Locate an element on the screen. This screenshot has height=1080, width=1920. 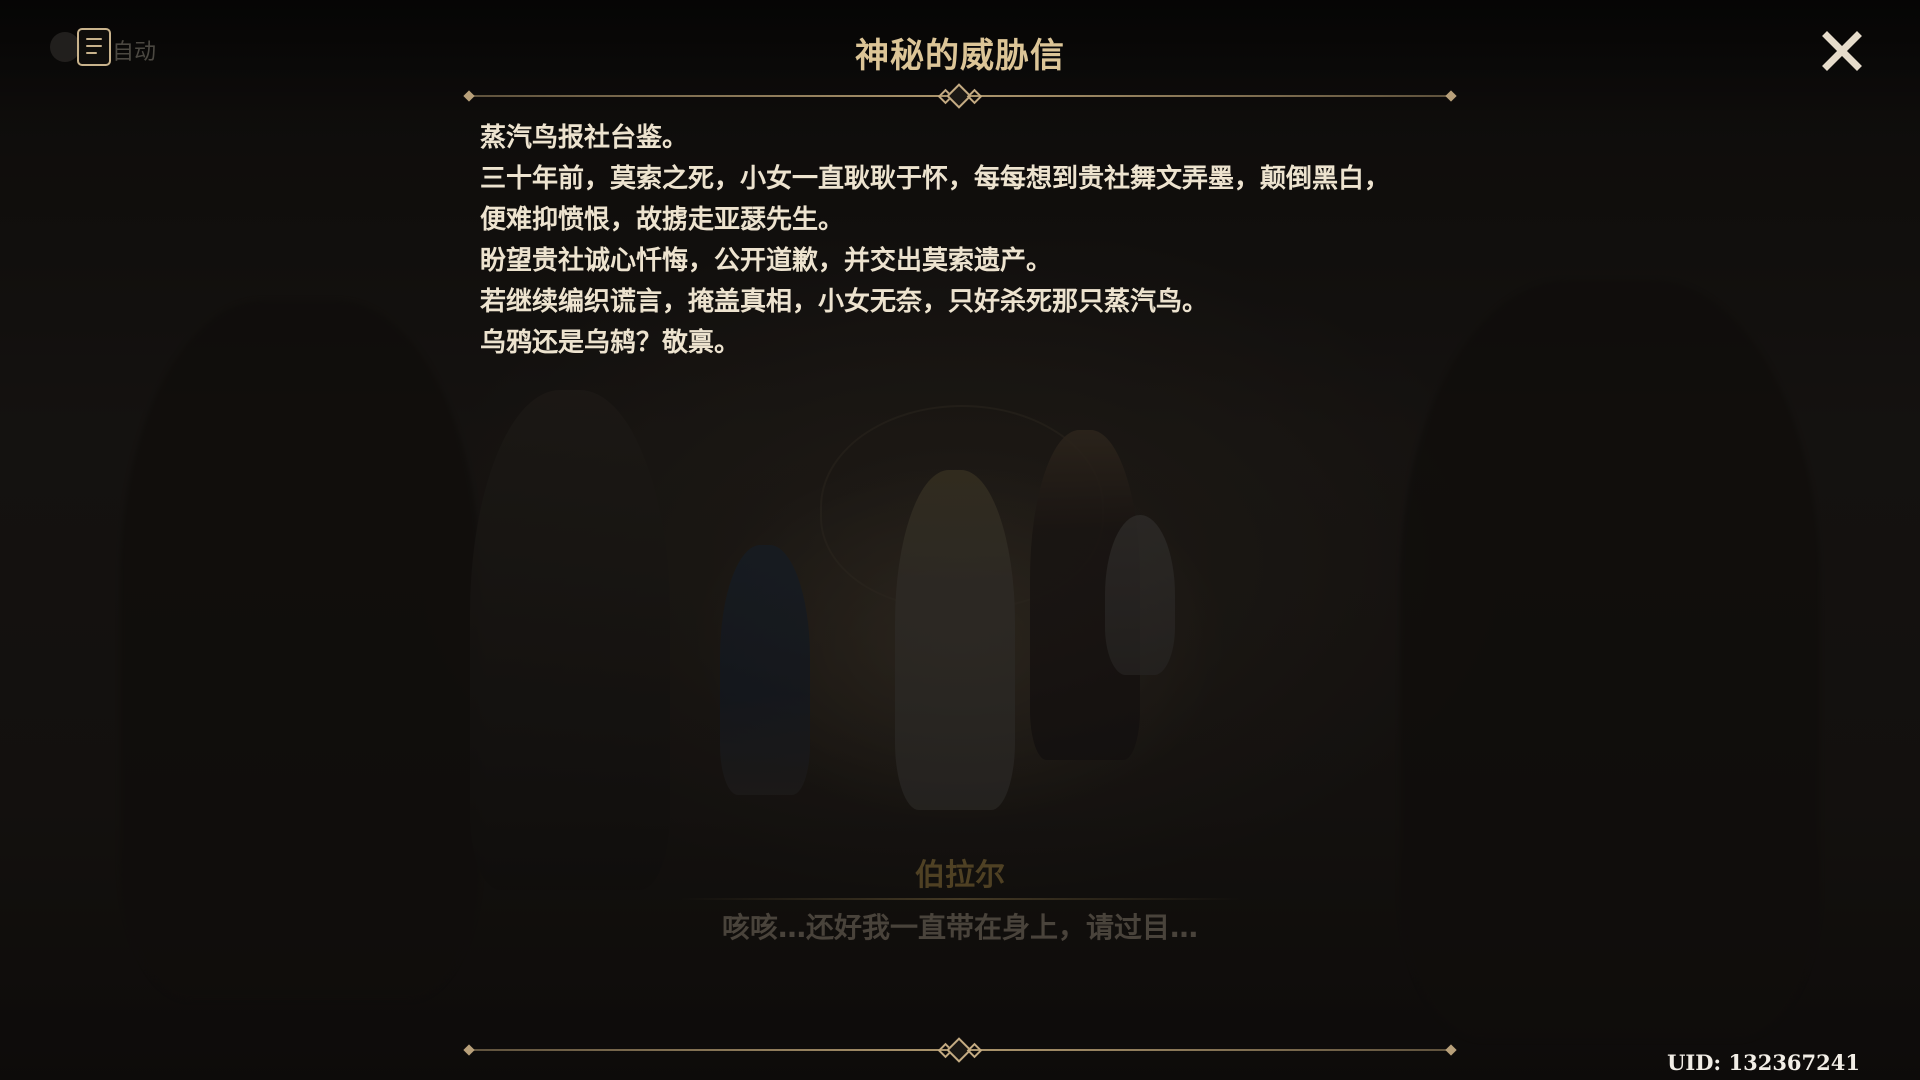
letter-title: 神秘的威胁信 is located at coordinates (960, 56).